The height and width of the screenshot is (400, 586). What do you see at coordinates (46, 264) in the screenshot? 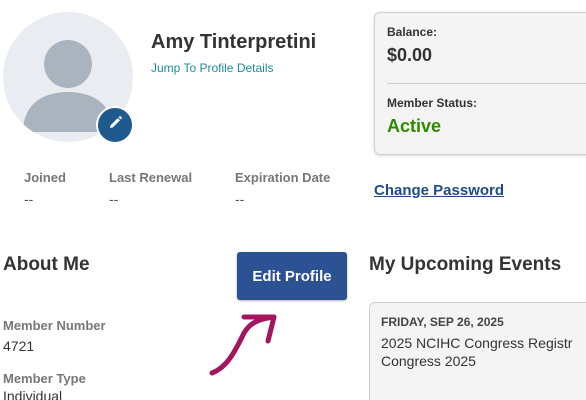
I see `about-me-heading: About Me` at bounding box center [46, 264].